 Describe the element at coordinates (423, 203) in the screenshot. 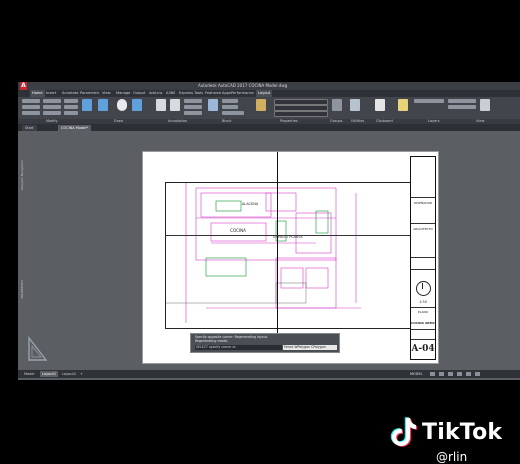

I see `title-block-firm: DISEÑADOR` at that location.